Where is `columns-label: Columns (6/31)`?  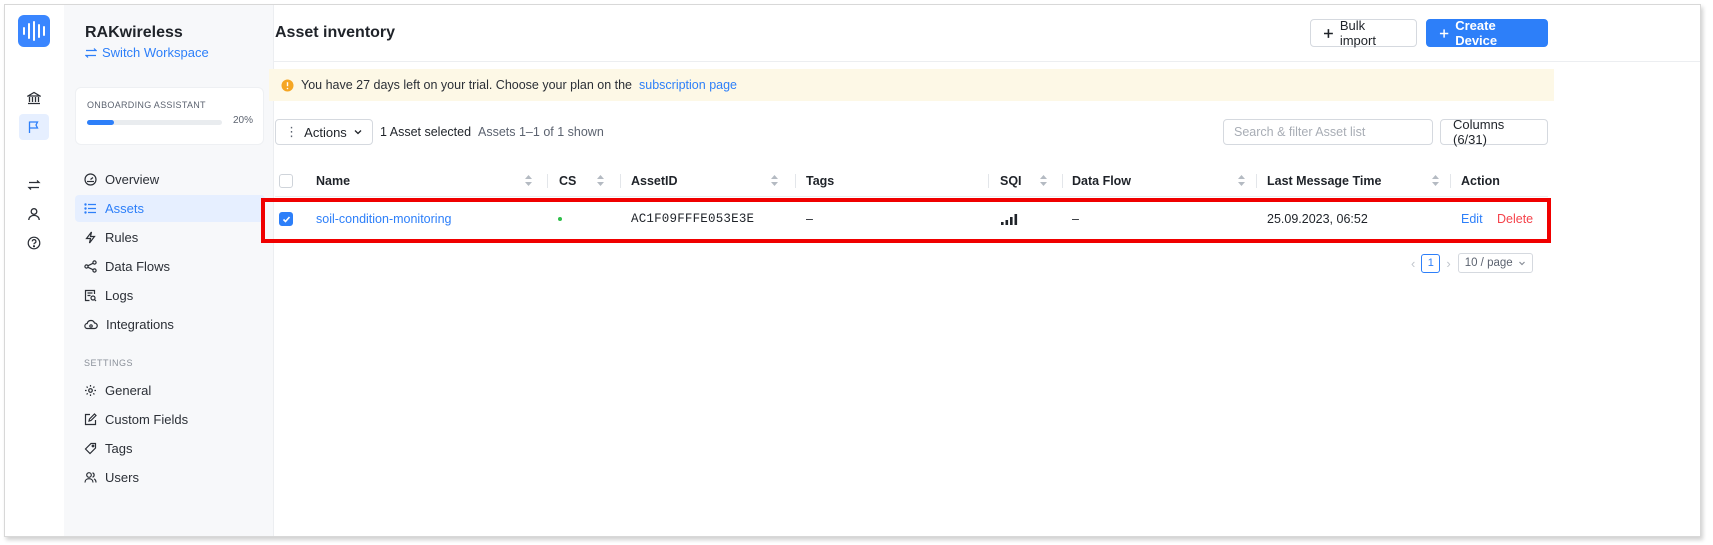
columns-label: Columns (6/31) is located at coordinates (1479, 132).